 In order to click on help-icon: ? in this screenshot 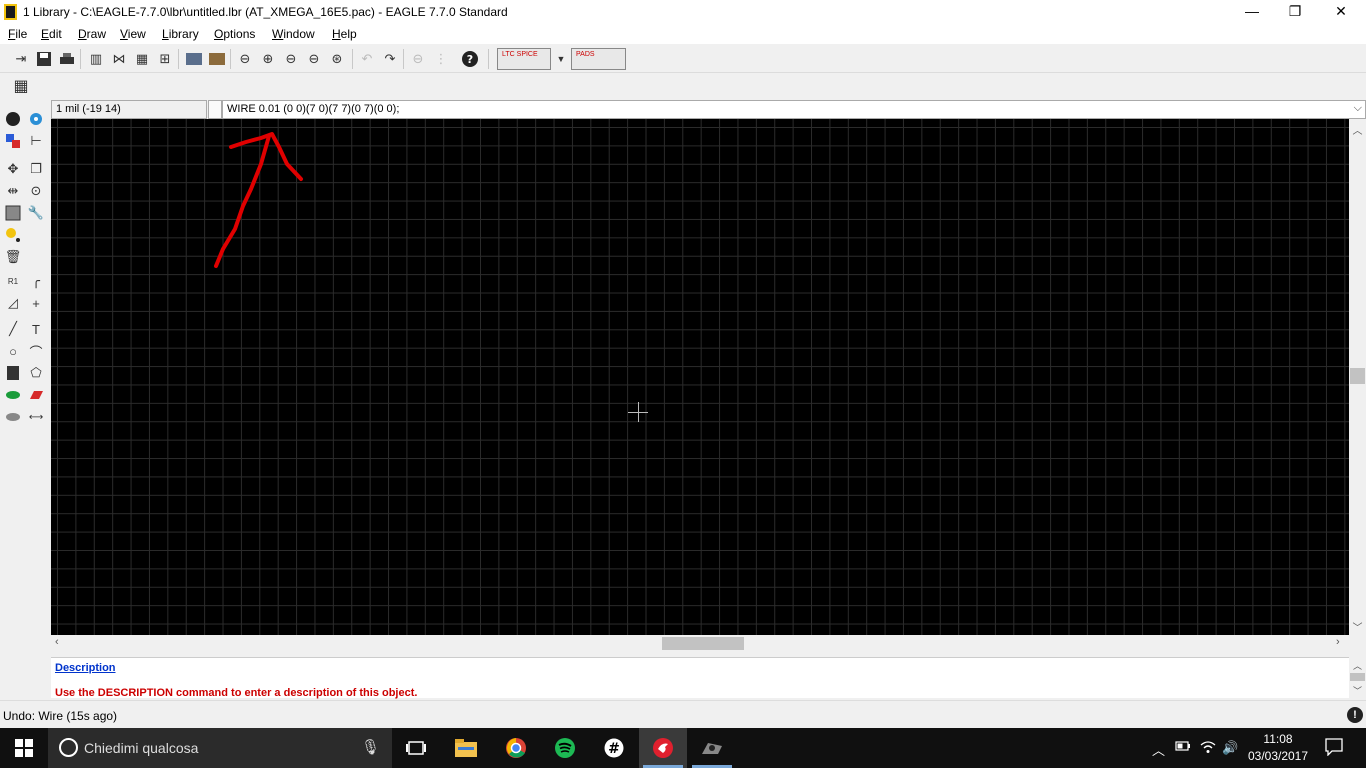, I will do `click(470, 59)`.